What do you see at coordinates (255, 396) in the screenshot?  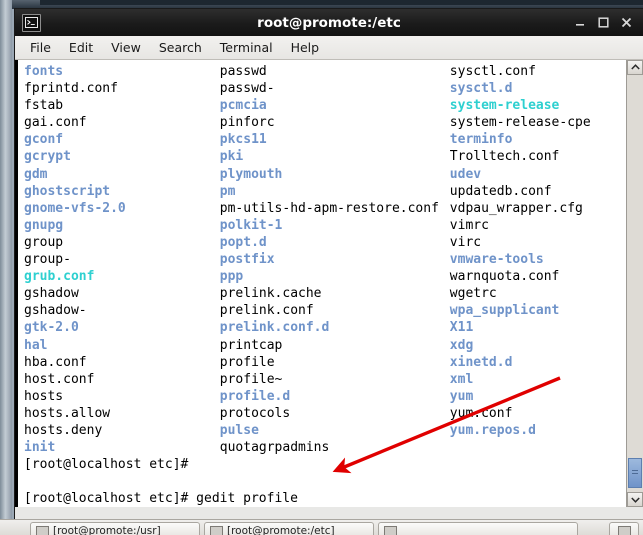 I see `file-entry: profile.d` at bounding box center [255, 396].